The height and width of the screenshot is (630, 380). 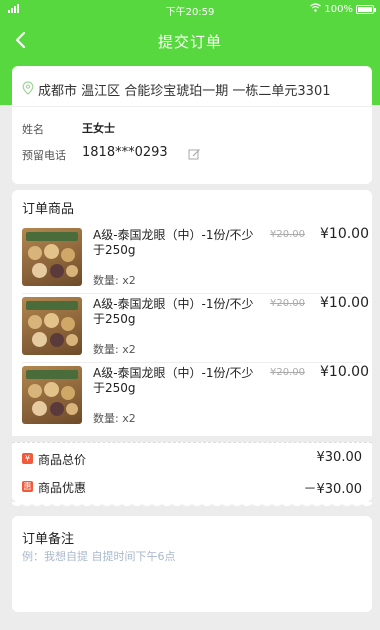 What do you see at coordinates (125, 152) in the screenshot?
I see `phone-value: 1818***0293` at bounding box center [125, 152].